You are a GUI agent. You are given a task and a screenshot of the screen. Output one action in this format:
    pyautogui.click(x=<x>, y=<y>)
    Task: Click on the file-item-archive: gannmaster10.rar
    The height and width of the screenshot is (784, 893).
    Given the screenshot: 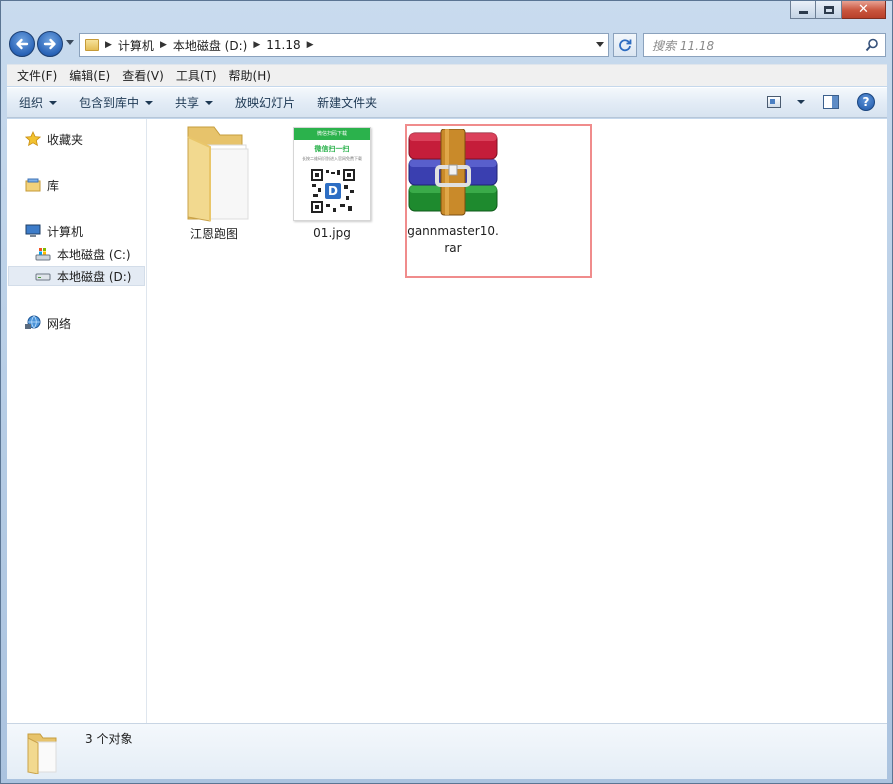 What is the action you would take?
    pyautogui.click(x=458, y=193)
    